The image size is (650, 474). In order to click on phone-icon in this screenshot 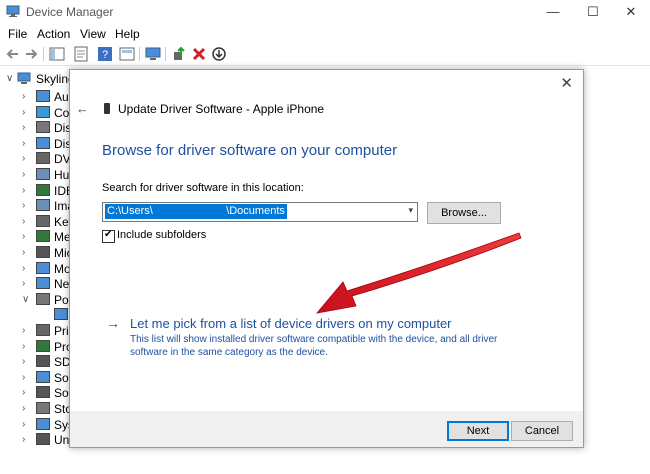, I will do `click(107, 108)`.